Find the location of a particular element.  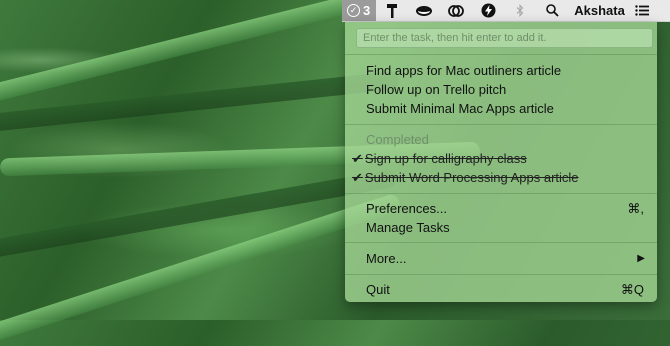

completed-task-label: Sign up for calligraphy class is located at coordinates (445, 158).